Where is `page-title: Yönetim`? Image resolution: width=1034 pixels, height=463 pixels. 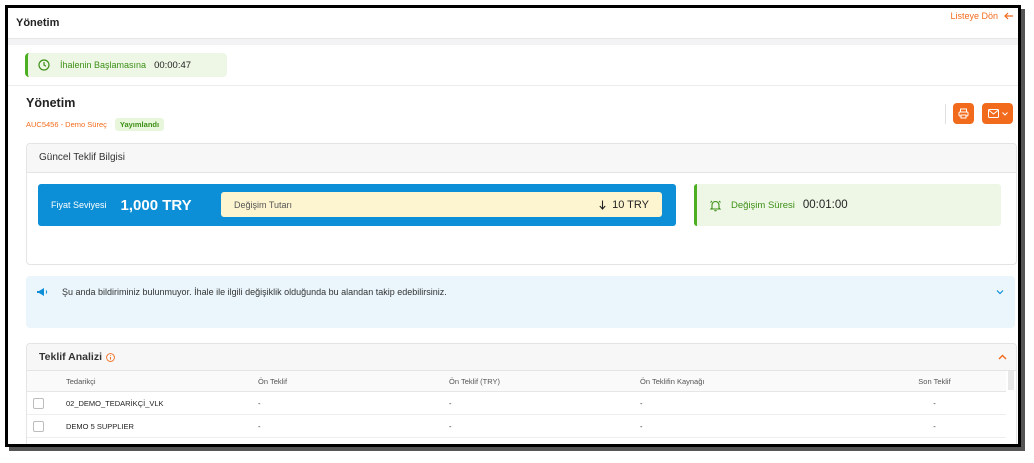
page-title: Yönetim is located at coordinates (51, 103).